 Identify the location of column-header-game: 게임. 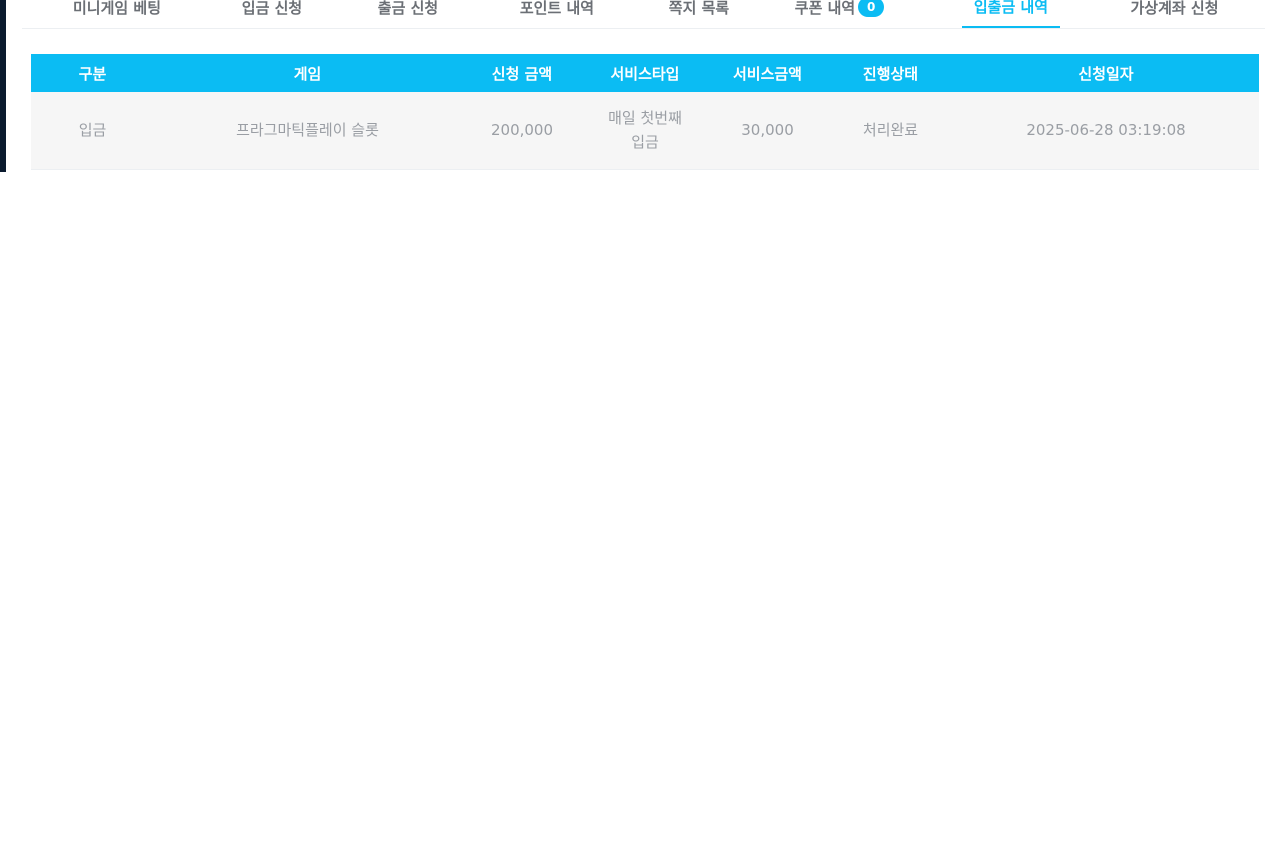
(307, 73).